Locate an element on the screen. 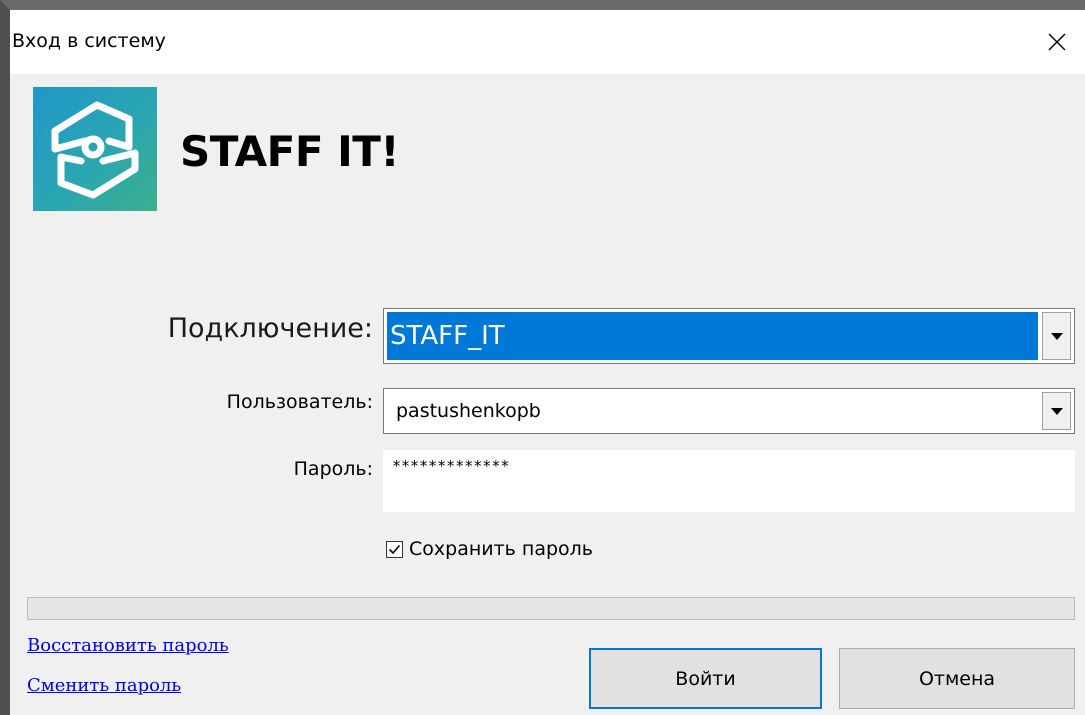  title-bar: Вход в систему is located at coordinates (547, 42).